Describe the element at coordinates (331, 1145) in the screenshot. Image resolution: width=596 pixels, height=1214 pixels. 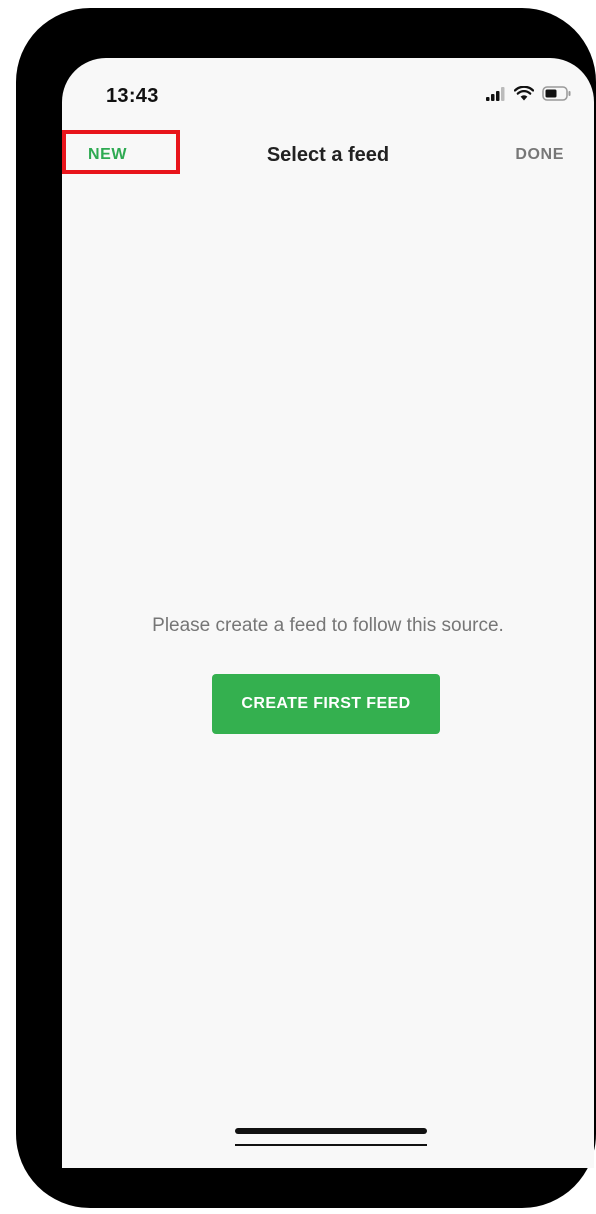
I see `bottom-divider` at that location.